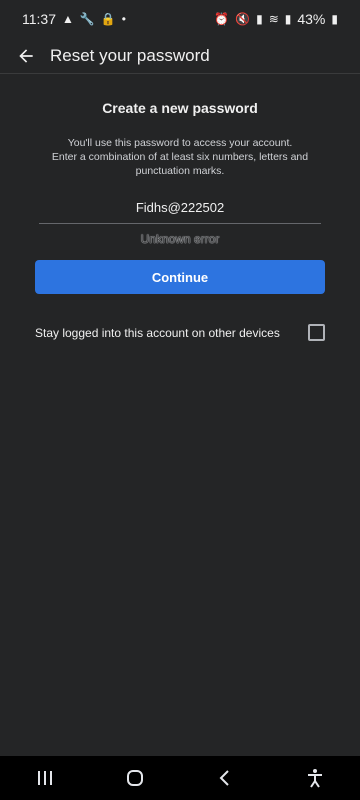 This screenshot has height=800, width=360. What do you see at coordinates (130, 55) in the screenshot?
I see `page-title: Reset your password` at bounding box center [130, 55].